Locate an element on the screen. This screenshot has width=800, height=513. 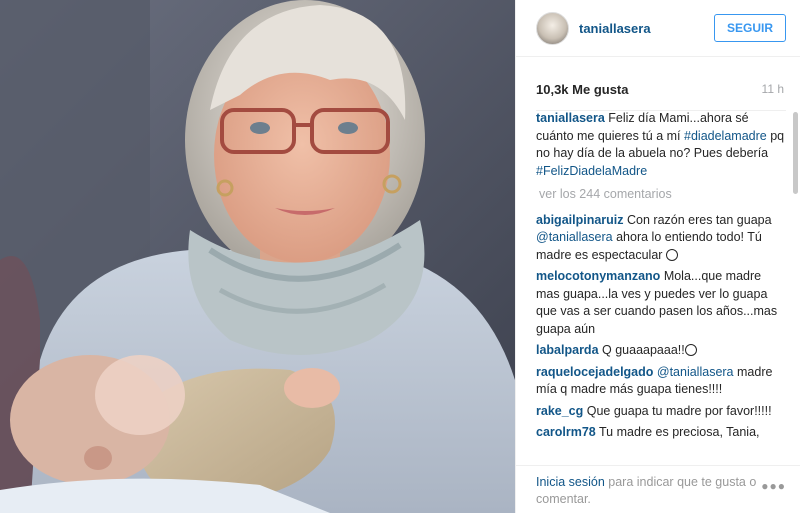
follow-button: SEGUIR is located at coordinates (749, 28).